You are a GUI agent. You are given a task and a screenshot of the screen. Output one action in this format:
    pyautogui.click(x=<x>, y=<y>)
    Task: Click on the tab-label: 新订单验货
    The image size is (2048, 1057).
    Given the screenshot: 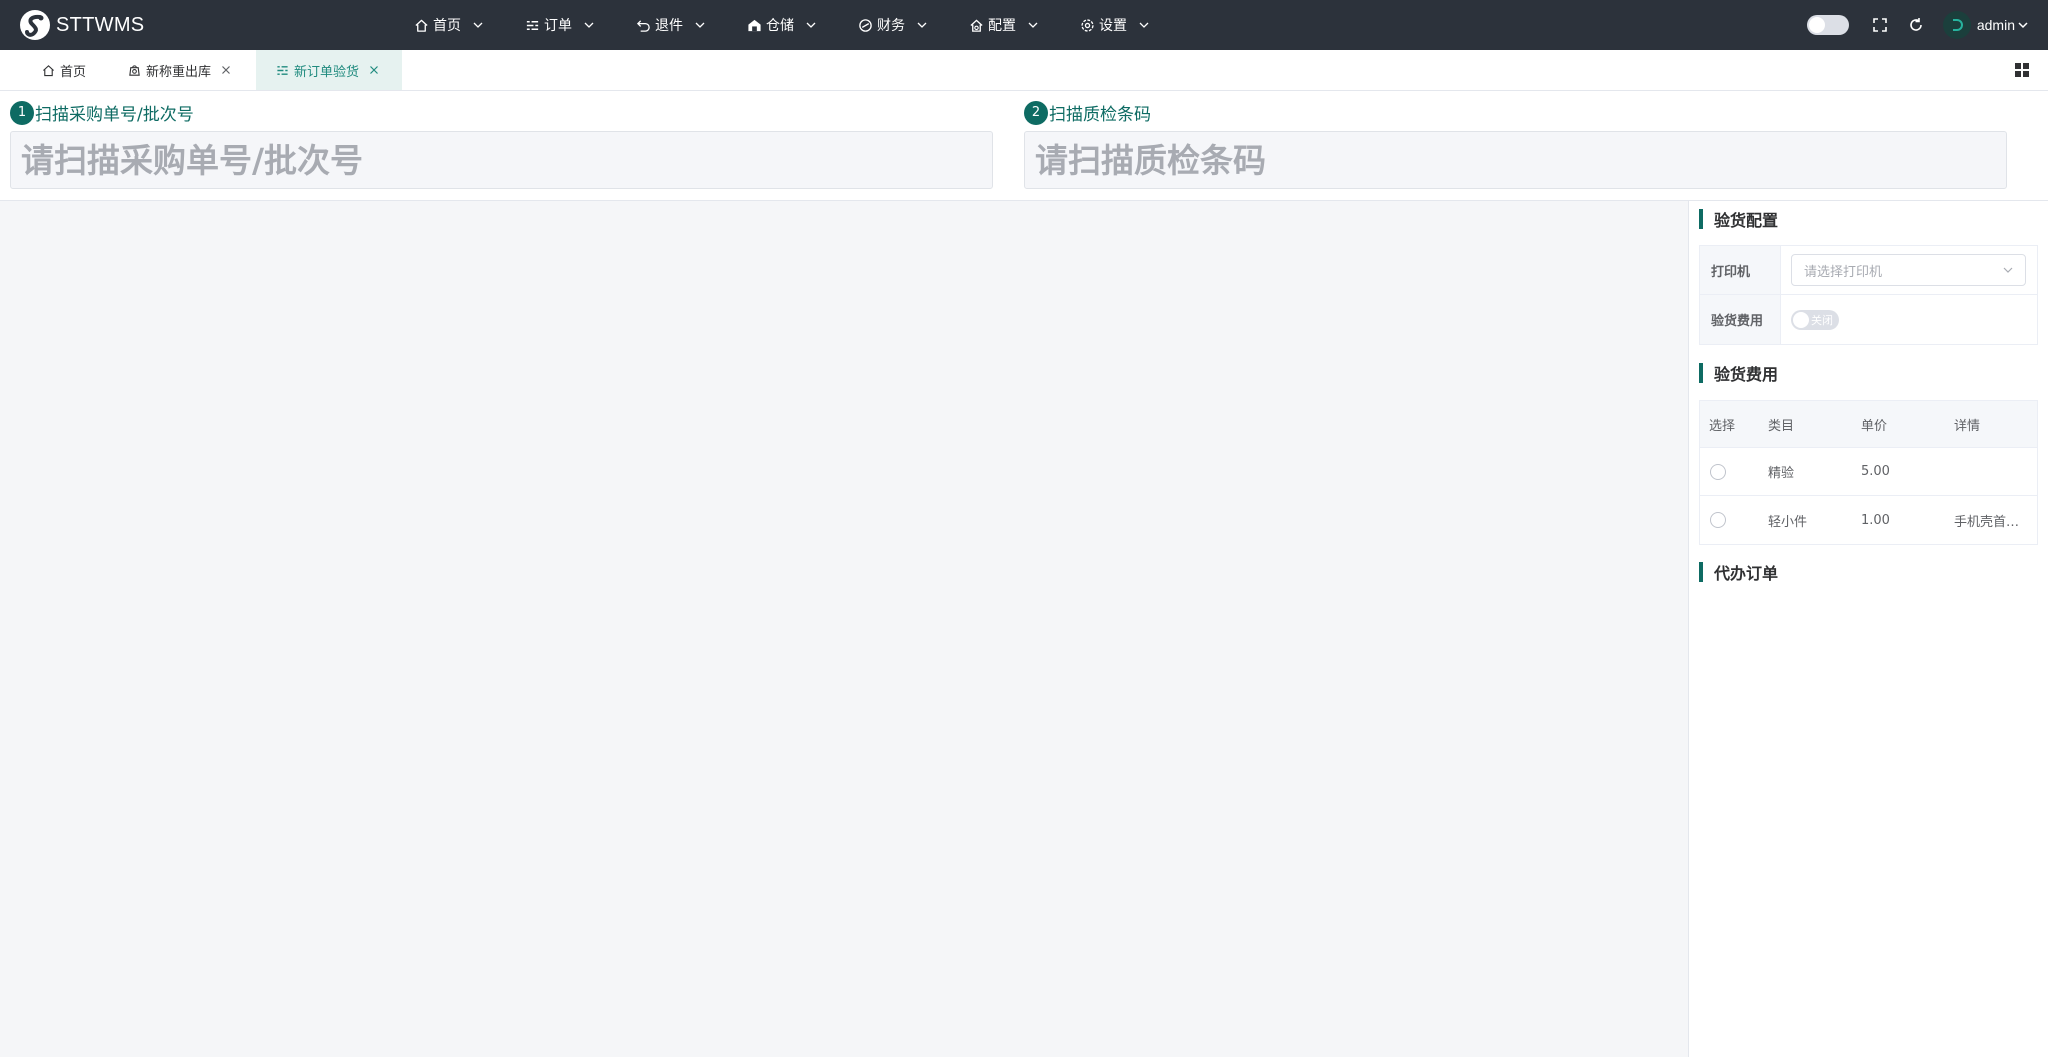 What is the action you would take?
    pyautogui.click(x=327, y=72)
    